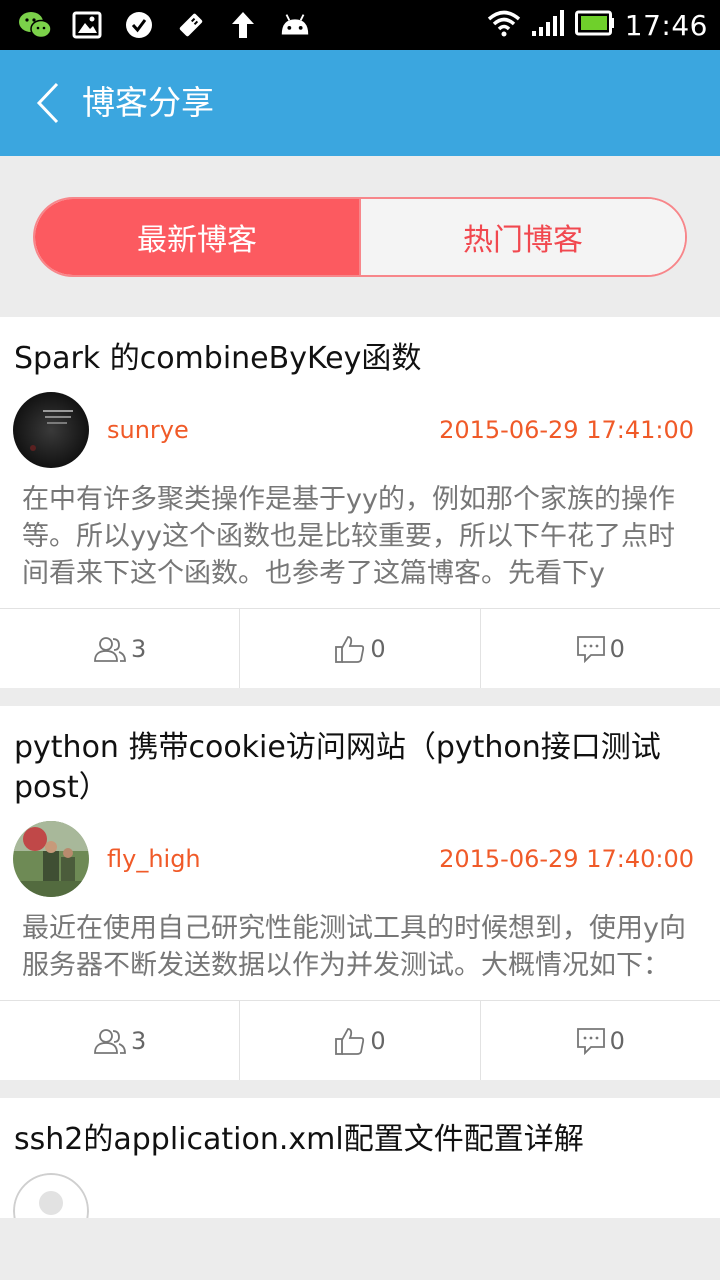 The height and width of the screenshot is (1280, 720). What do you see at coordinates (666, 25) in the screenshot?
I see `clock: 17:46` at bounding box center [666, 25].